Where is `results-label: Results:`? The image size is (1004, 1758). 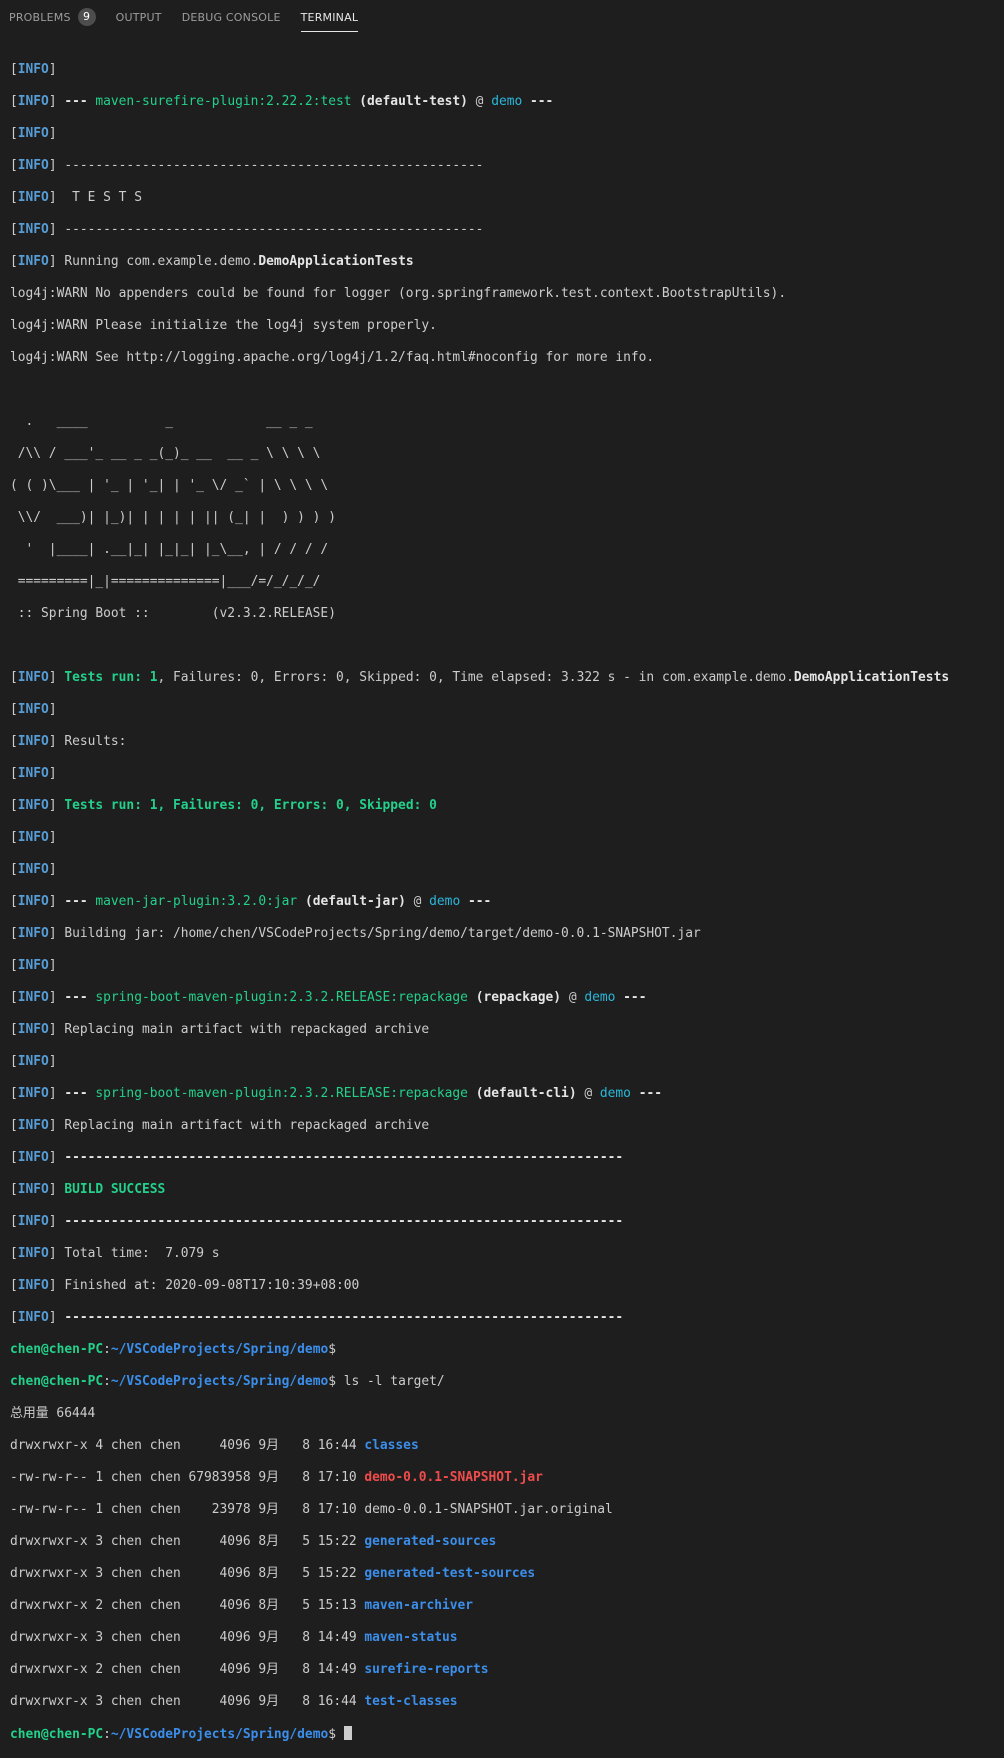 results-label: Results: is located at coordinates (95, 741).